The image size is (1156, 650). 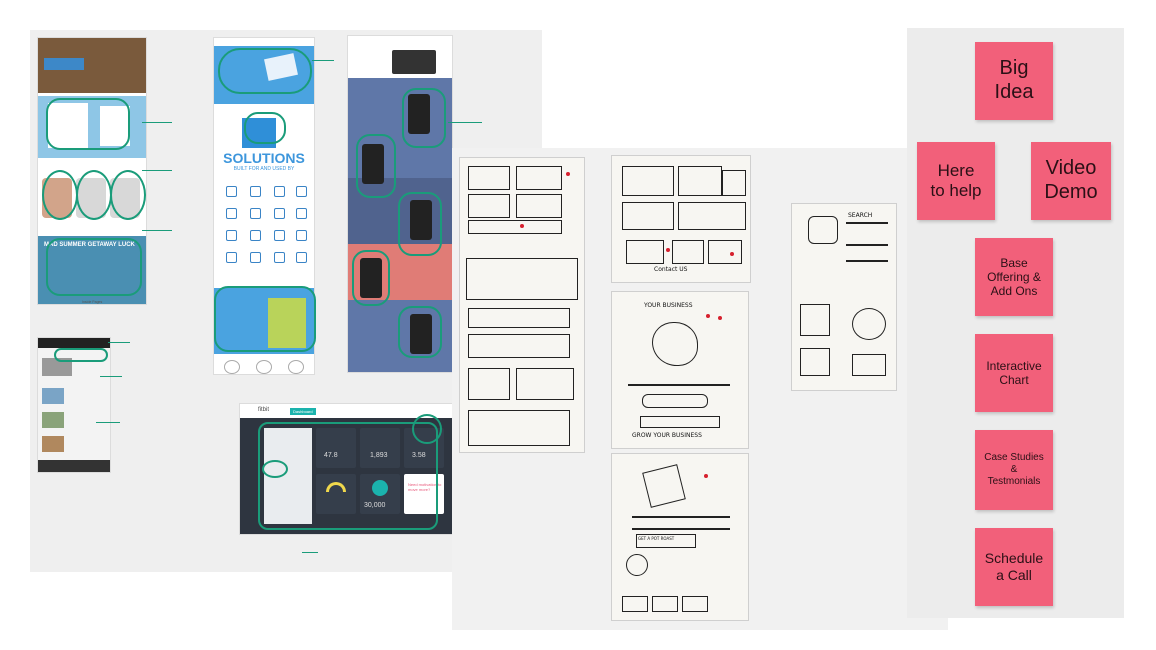 What do you see at coordinates (427, 429) in the screenshot?
I see `highlight-gauge` at bounding box center [427, 429].